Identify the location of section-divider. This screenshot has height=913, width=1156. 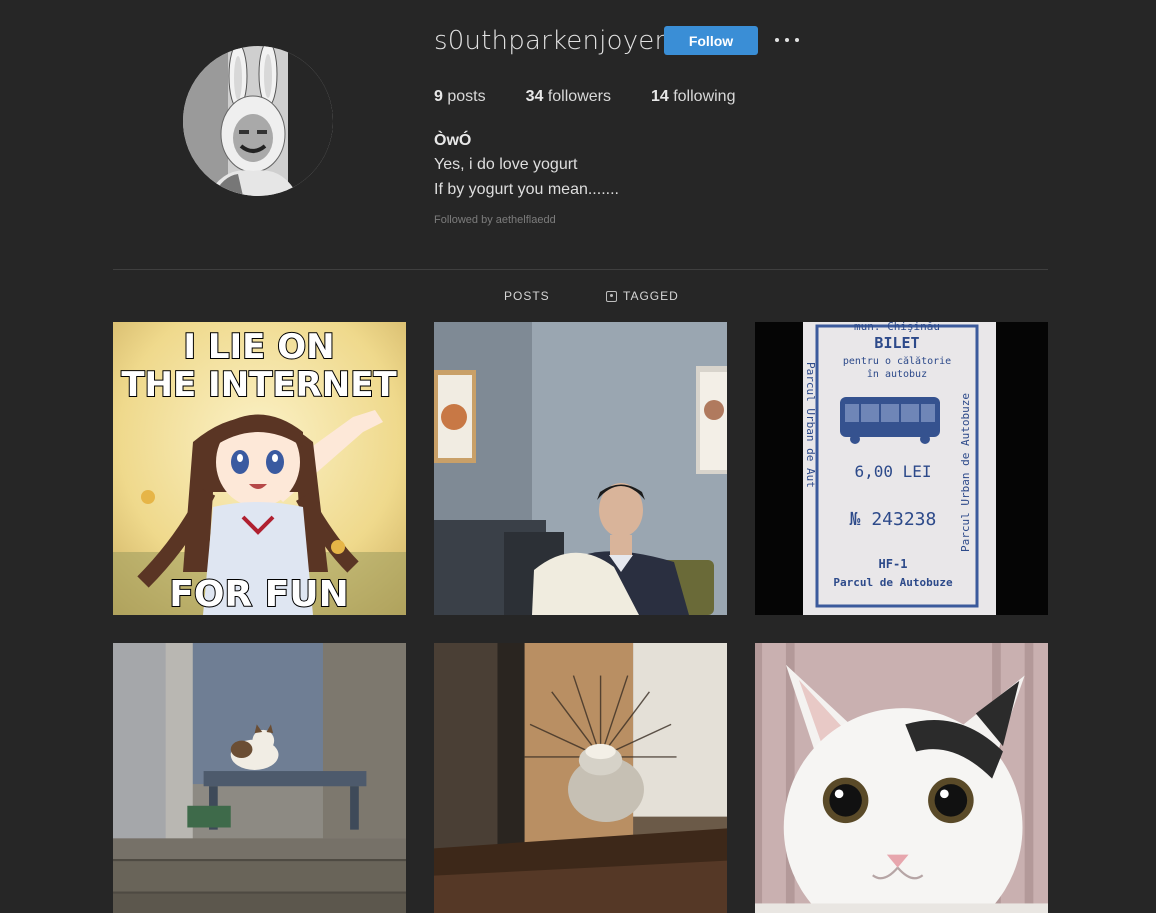
(580, 269).